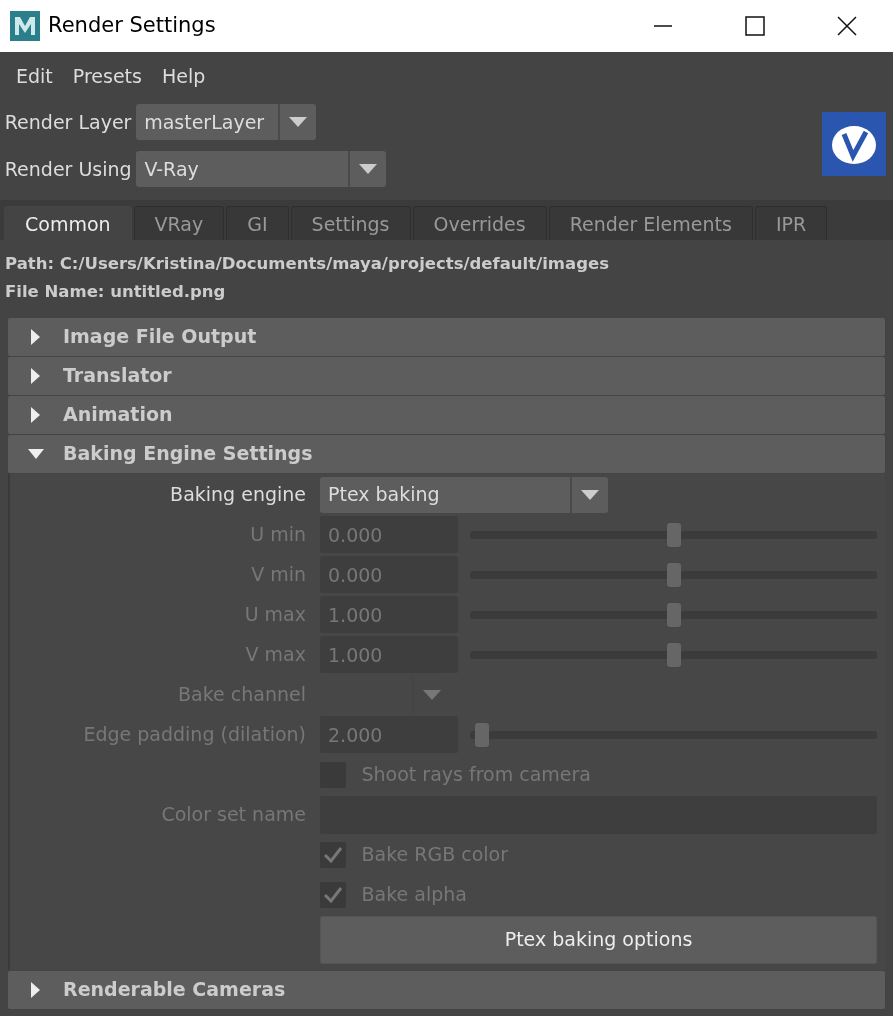 The height and width of the screenshot is (1016, 893). I want to click on collapse-triangle-icon, so click(35, 453).